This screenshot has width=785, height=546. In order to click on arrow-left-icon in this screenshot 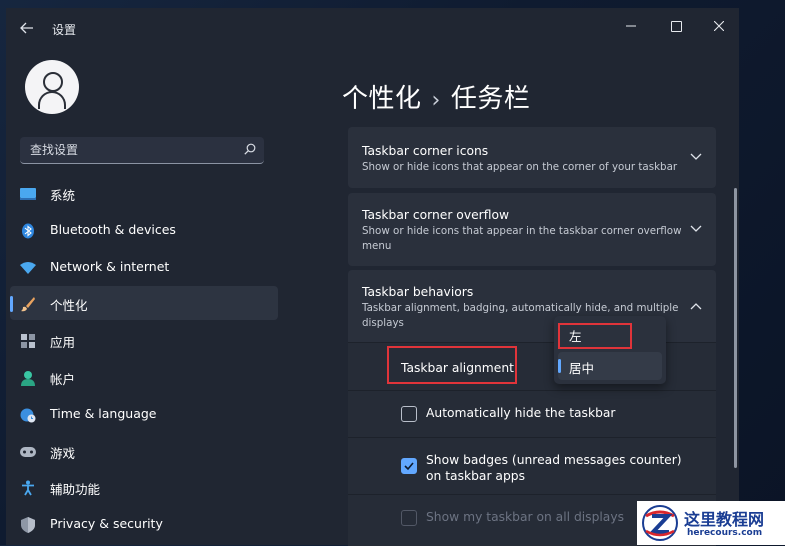, I will do `click(26, 28)`.